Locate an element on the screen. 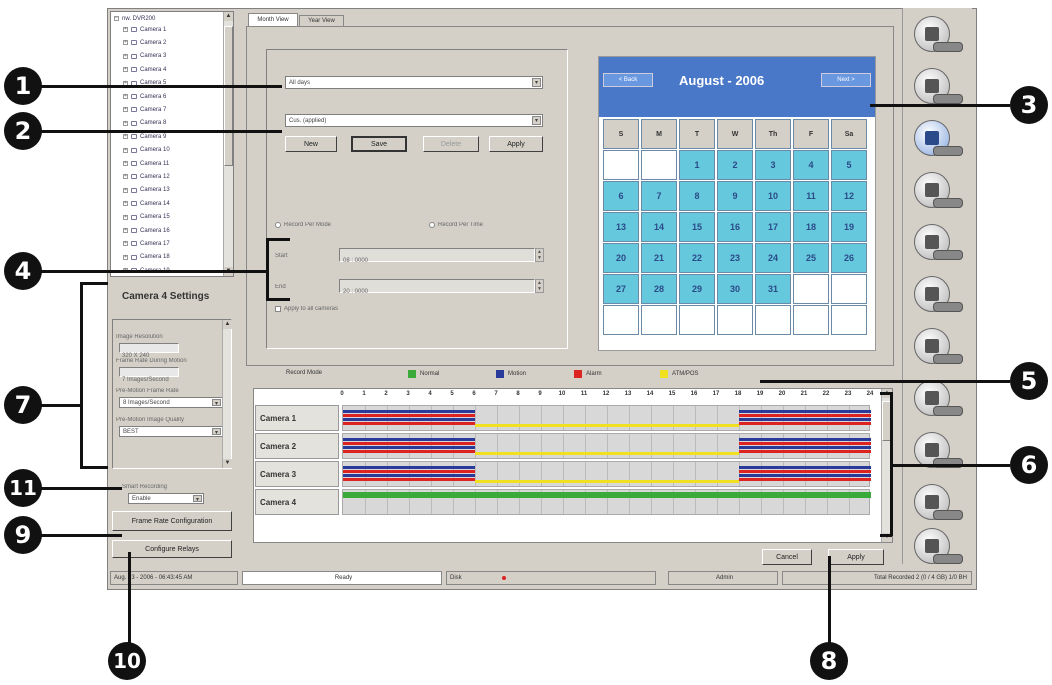  tree-item-camera: + Camera 16 is located at coordinates (146, 230).